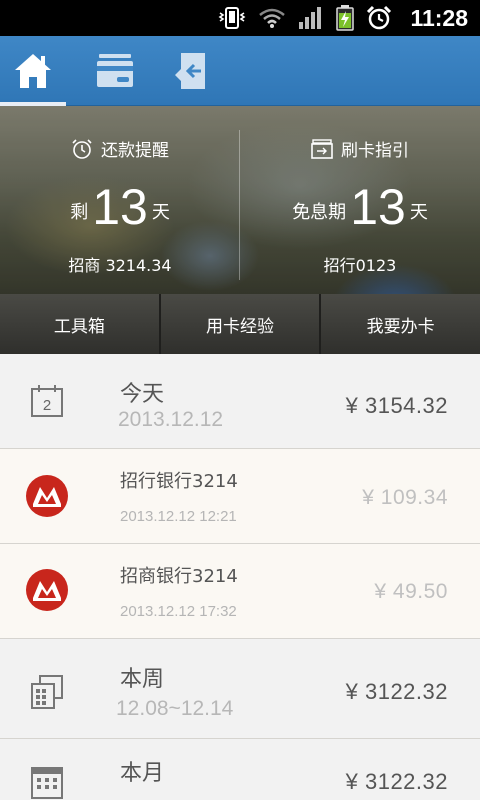 This screenshot has width=480, height=800. What do you see at coordinates (439, 17) in the screenshot?
I see `clock-time: 11:28` at bounding box center [439, 17].